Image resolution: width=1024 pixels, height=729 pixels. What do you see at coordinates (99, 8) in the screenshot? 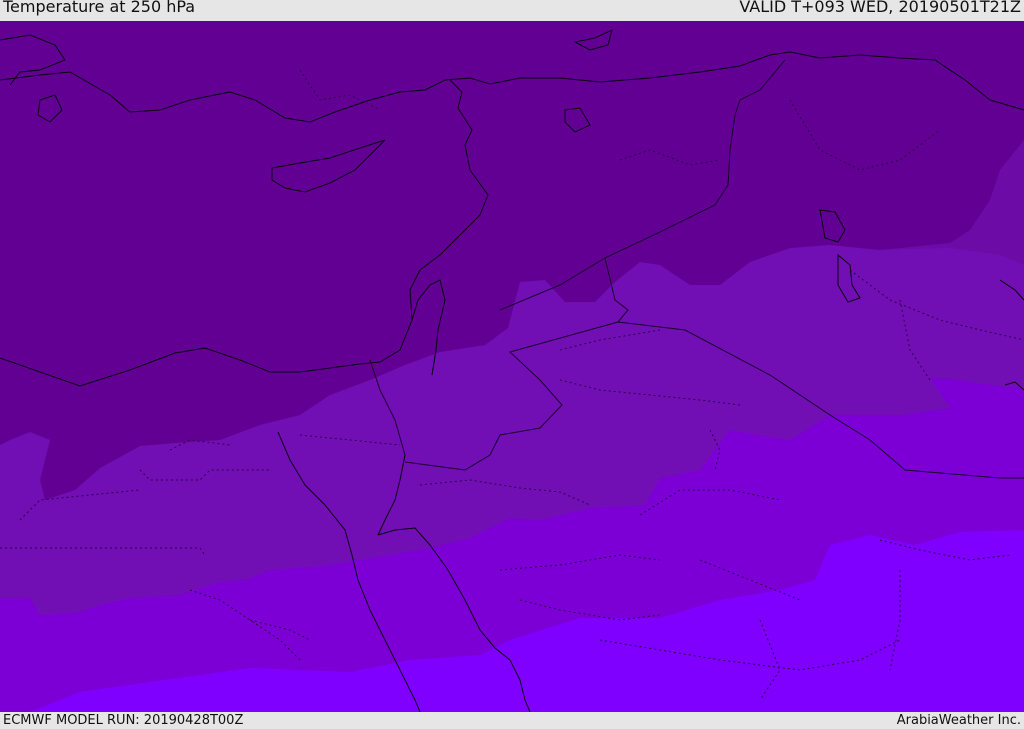
I see `map-title: Temperature at 250 hPa` at bounding box center [99, 8].